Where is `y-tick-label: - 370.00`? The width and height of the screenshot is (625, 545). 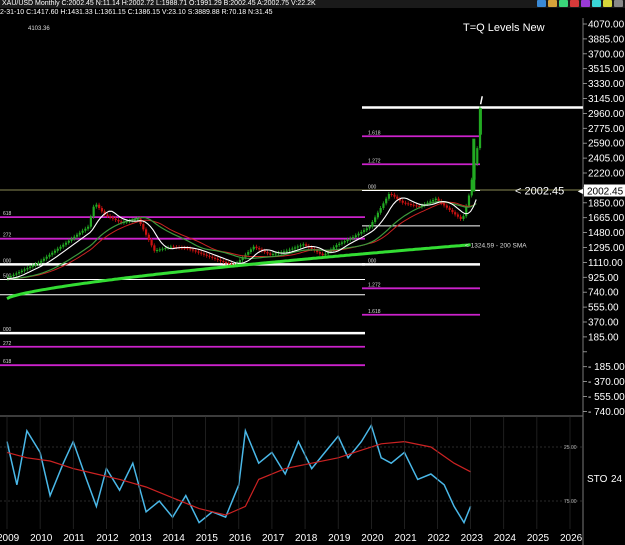 y-tick-label: - 370.00 is located at coordinates (606, 382).